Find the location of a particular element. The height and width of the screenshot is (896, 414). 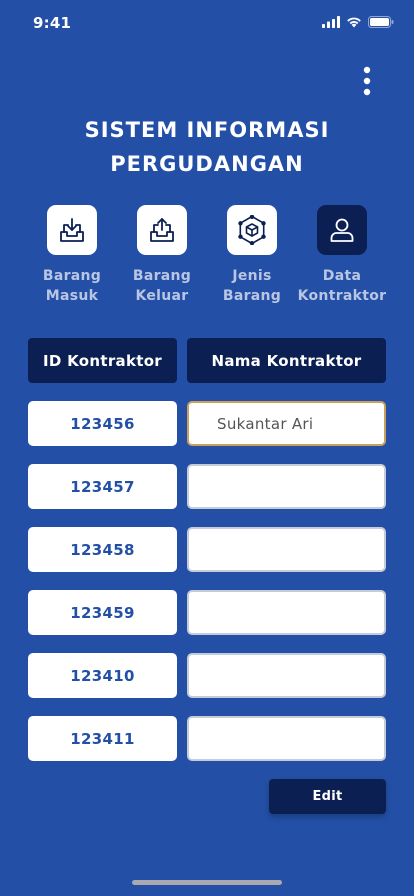

status-bar: 9:41 is located at coordinates (207, 24).